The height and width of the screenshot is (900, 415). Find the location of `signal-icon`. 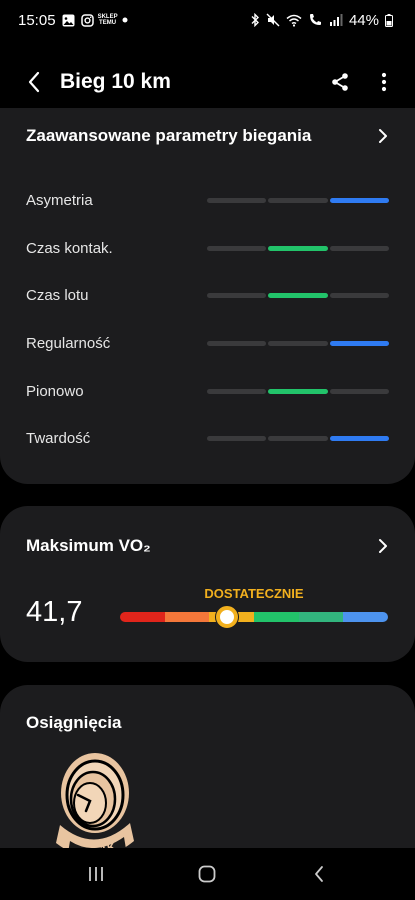

signal-icon is located at coordinates (336, 20).